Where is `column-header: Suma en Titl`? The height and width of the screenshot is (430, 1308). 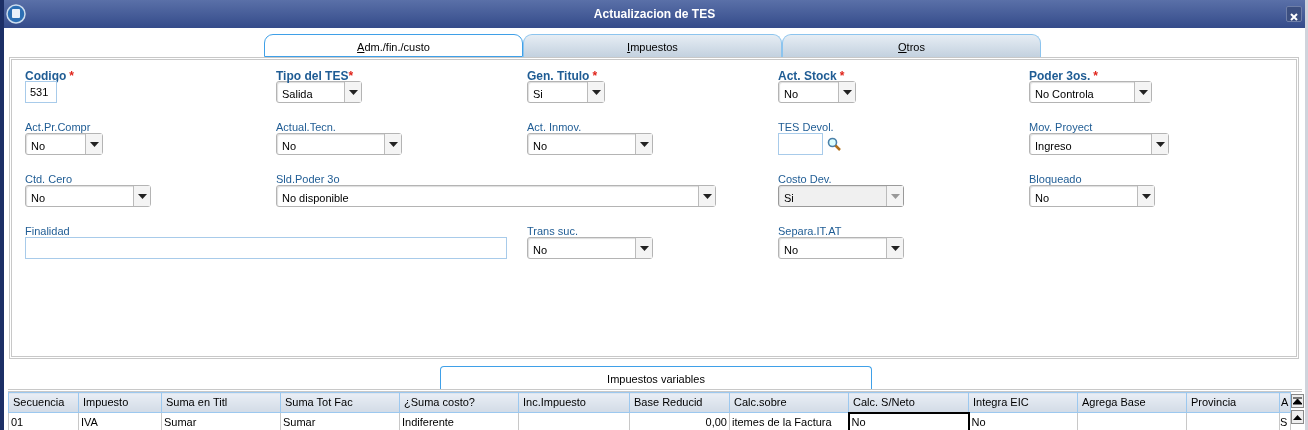
column-header: Suma en Titl is located at coordinates (221, 402).